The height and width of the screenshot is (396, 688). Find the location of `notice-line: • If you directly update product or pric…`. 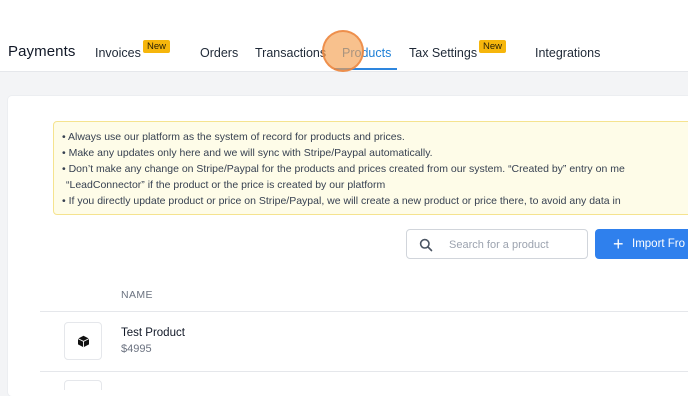

notice-line: • If you directly update product or pric… is located at coordinates (341, 201).